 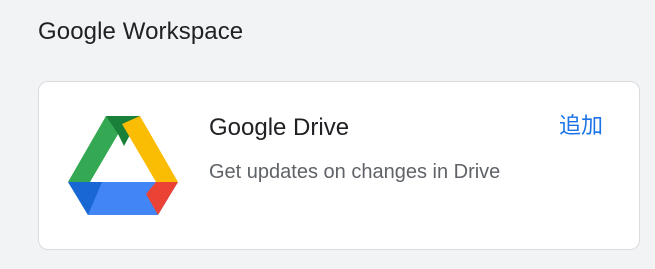 What do you see at coordinates (141, 31) in the screenshot?
I see `section-title: Google Workspace` at bounding box center [141, 31].